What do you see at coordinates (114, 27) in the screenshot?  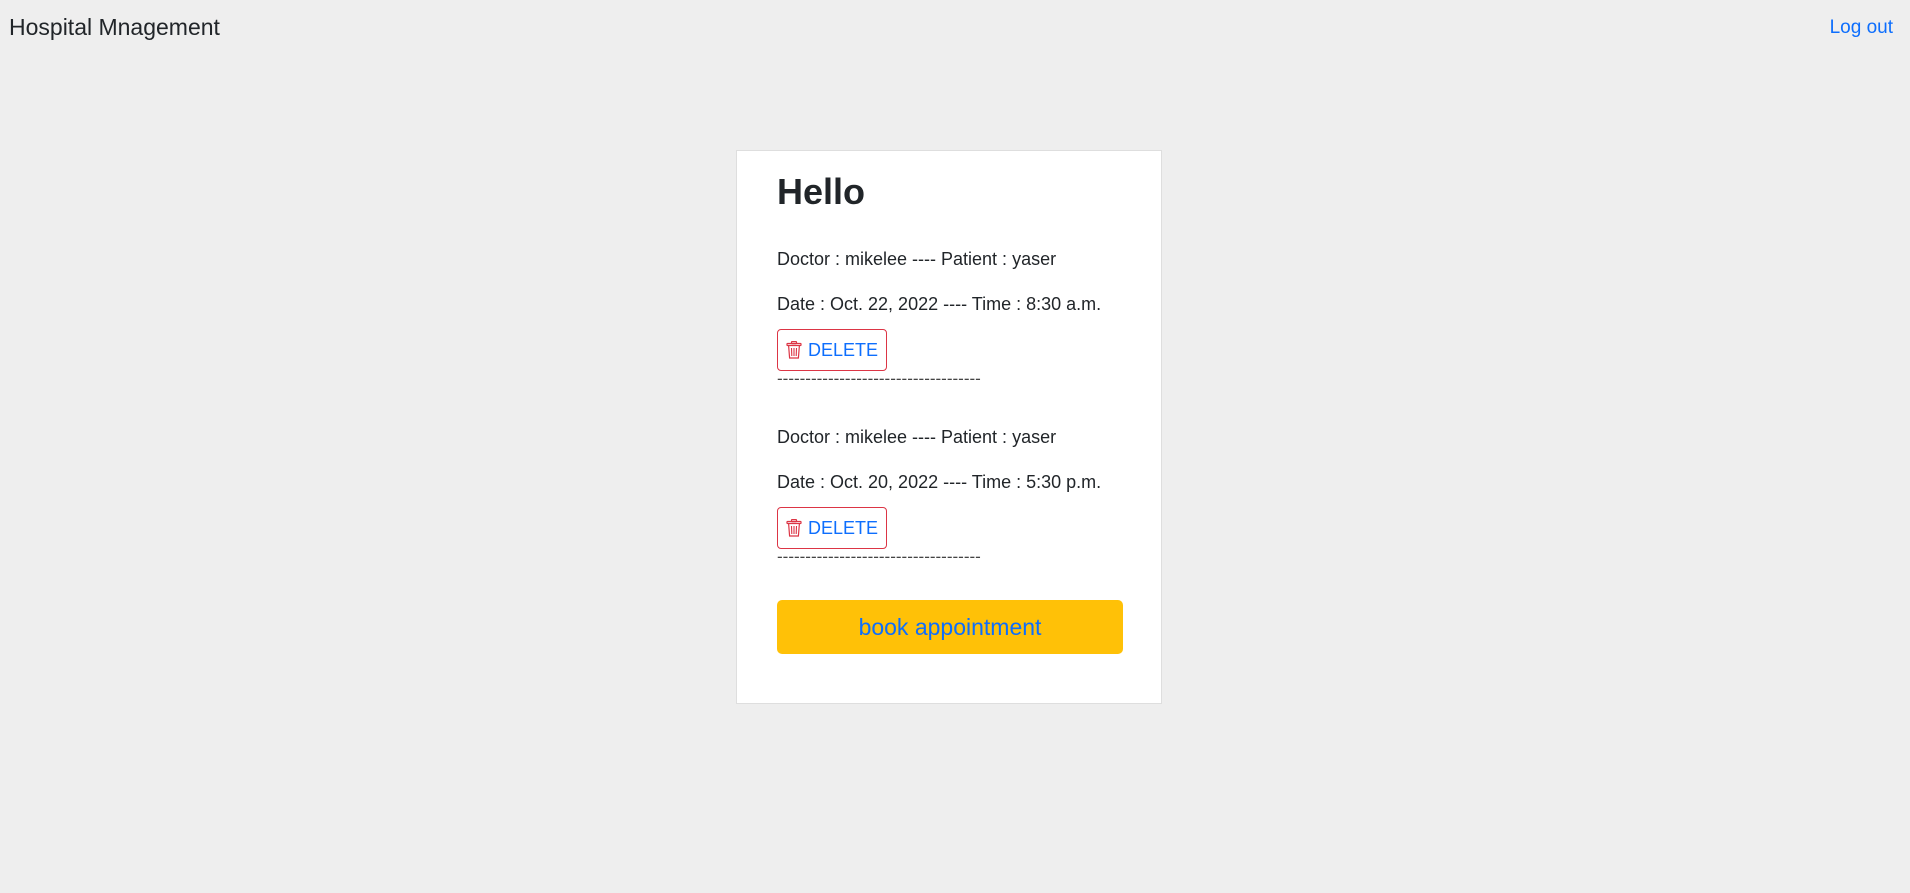 I see `brand-title: Hospital Mnagement` at bounding box center [114, 27].